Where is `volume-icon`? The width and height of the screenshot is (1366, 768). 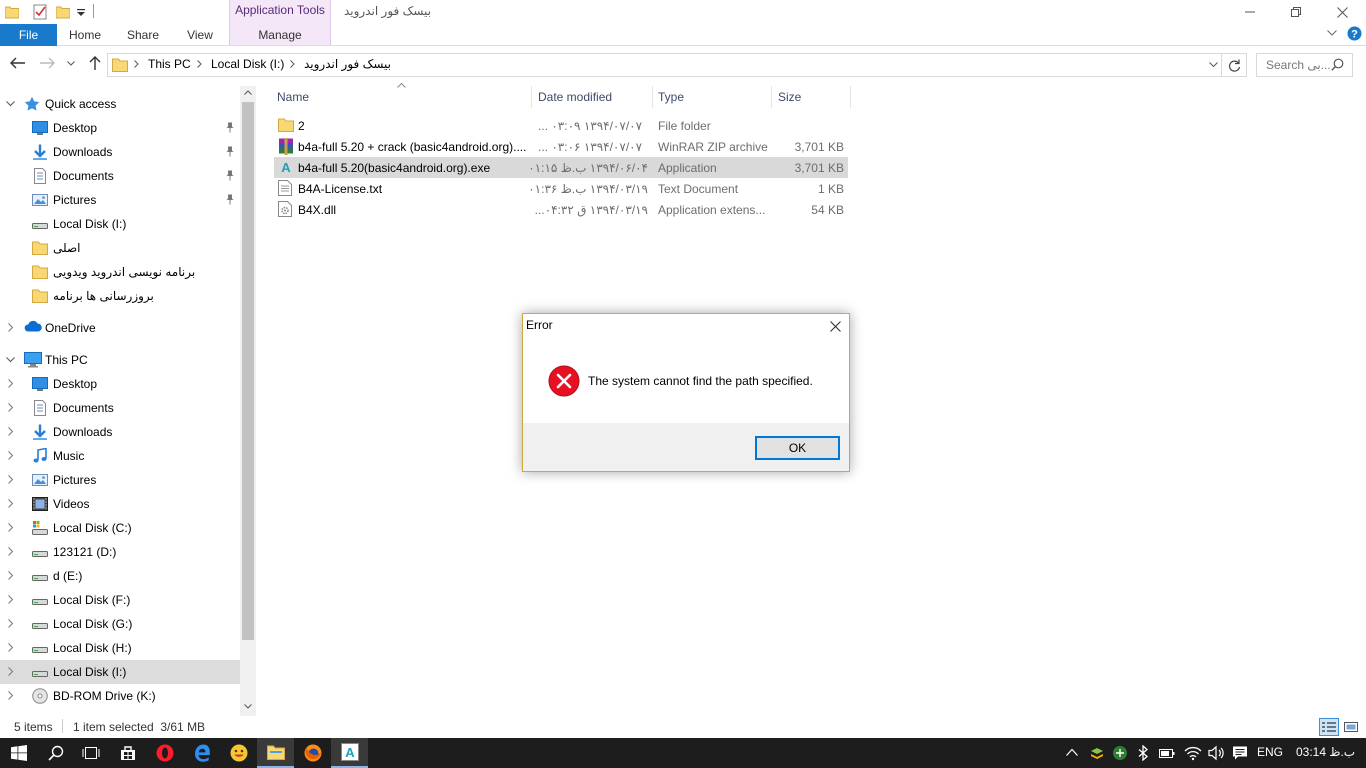
volume-icon is located at coordinates (1216, 753).